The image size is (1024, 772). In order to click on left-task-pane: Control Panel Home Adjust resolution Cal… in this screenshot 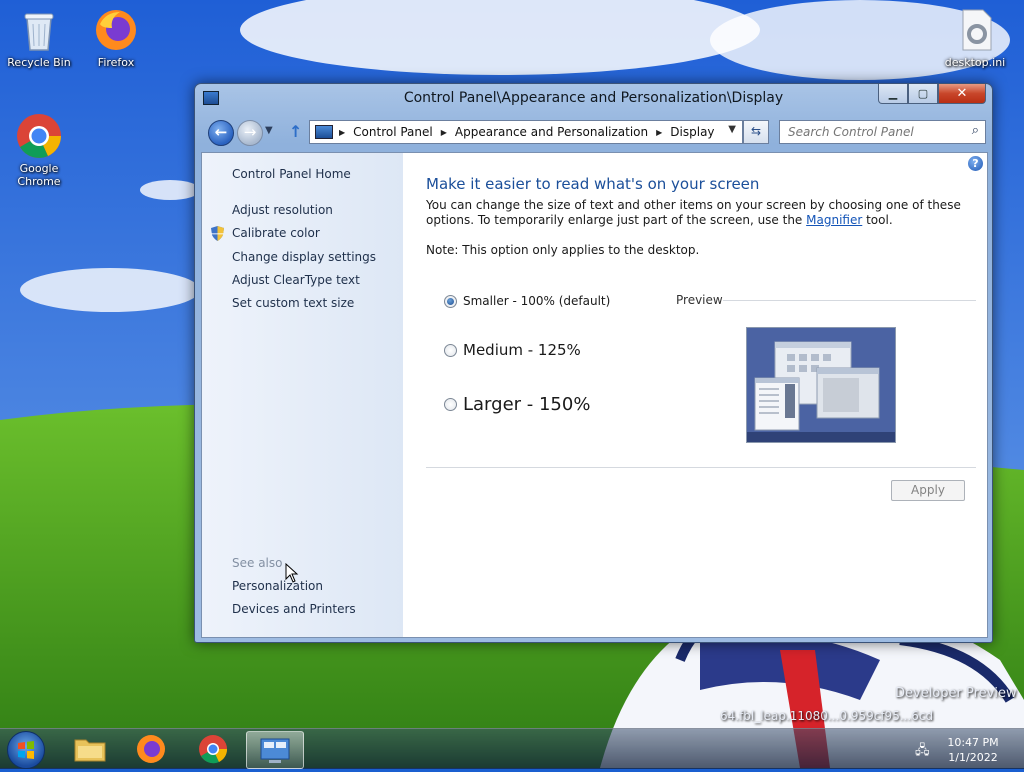, I will do `click(302, 395)`.